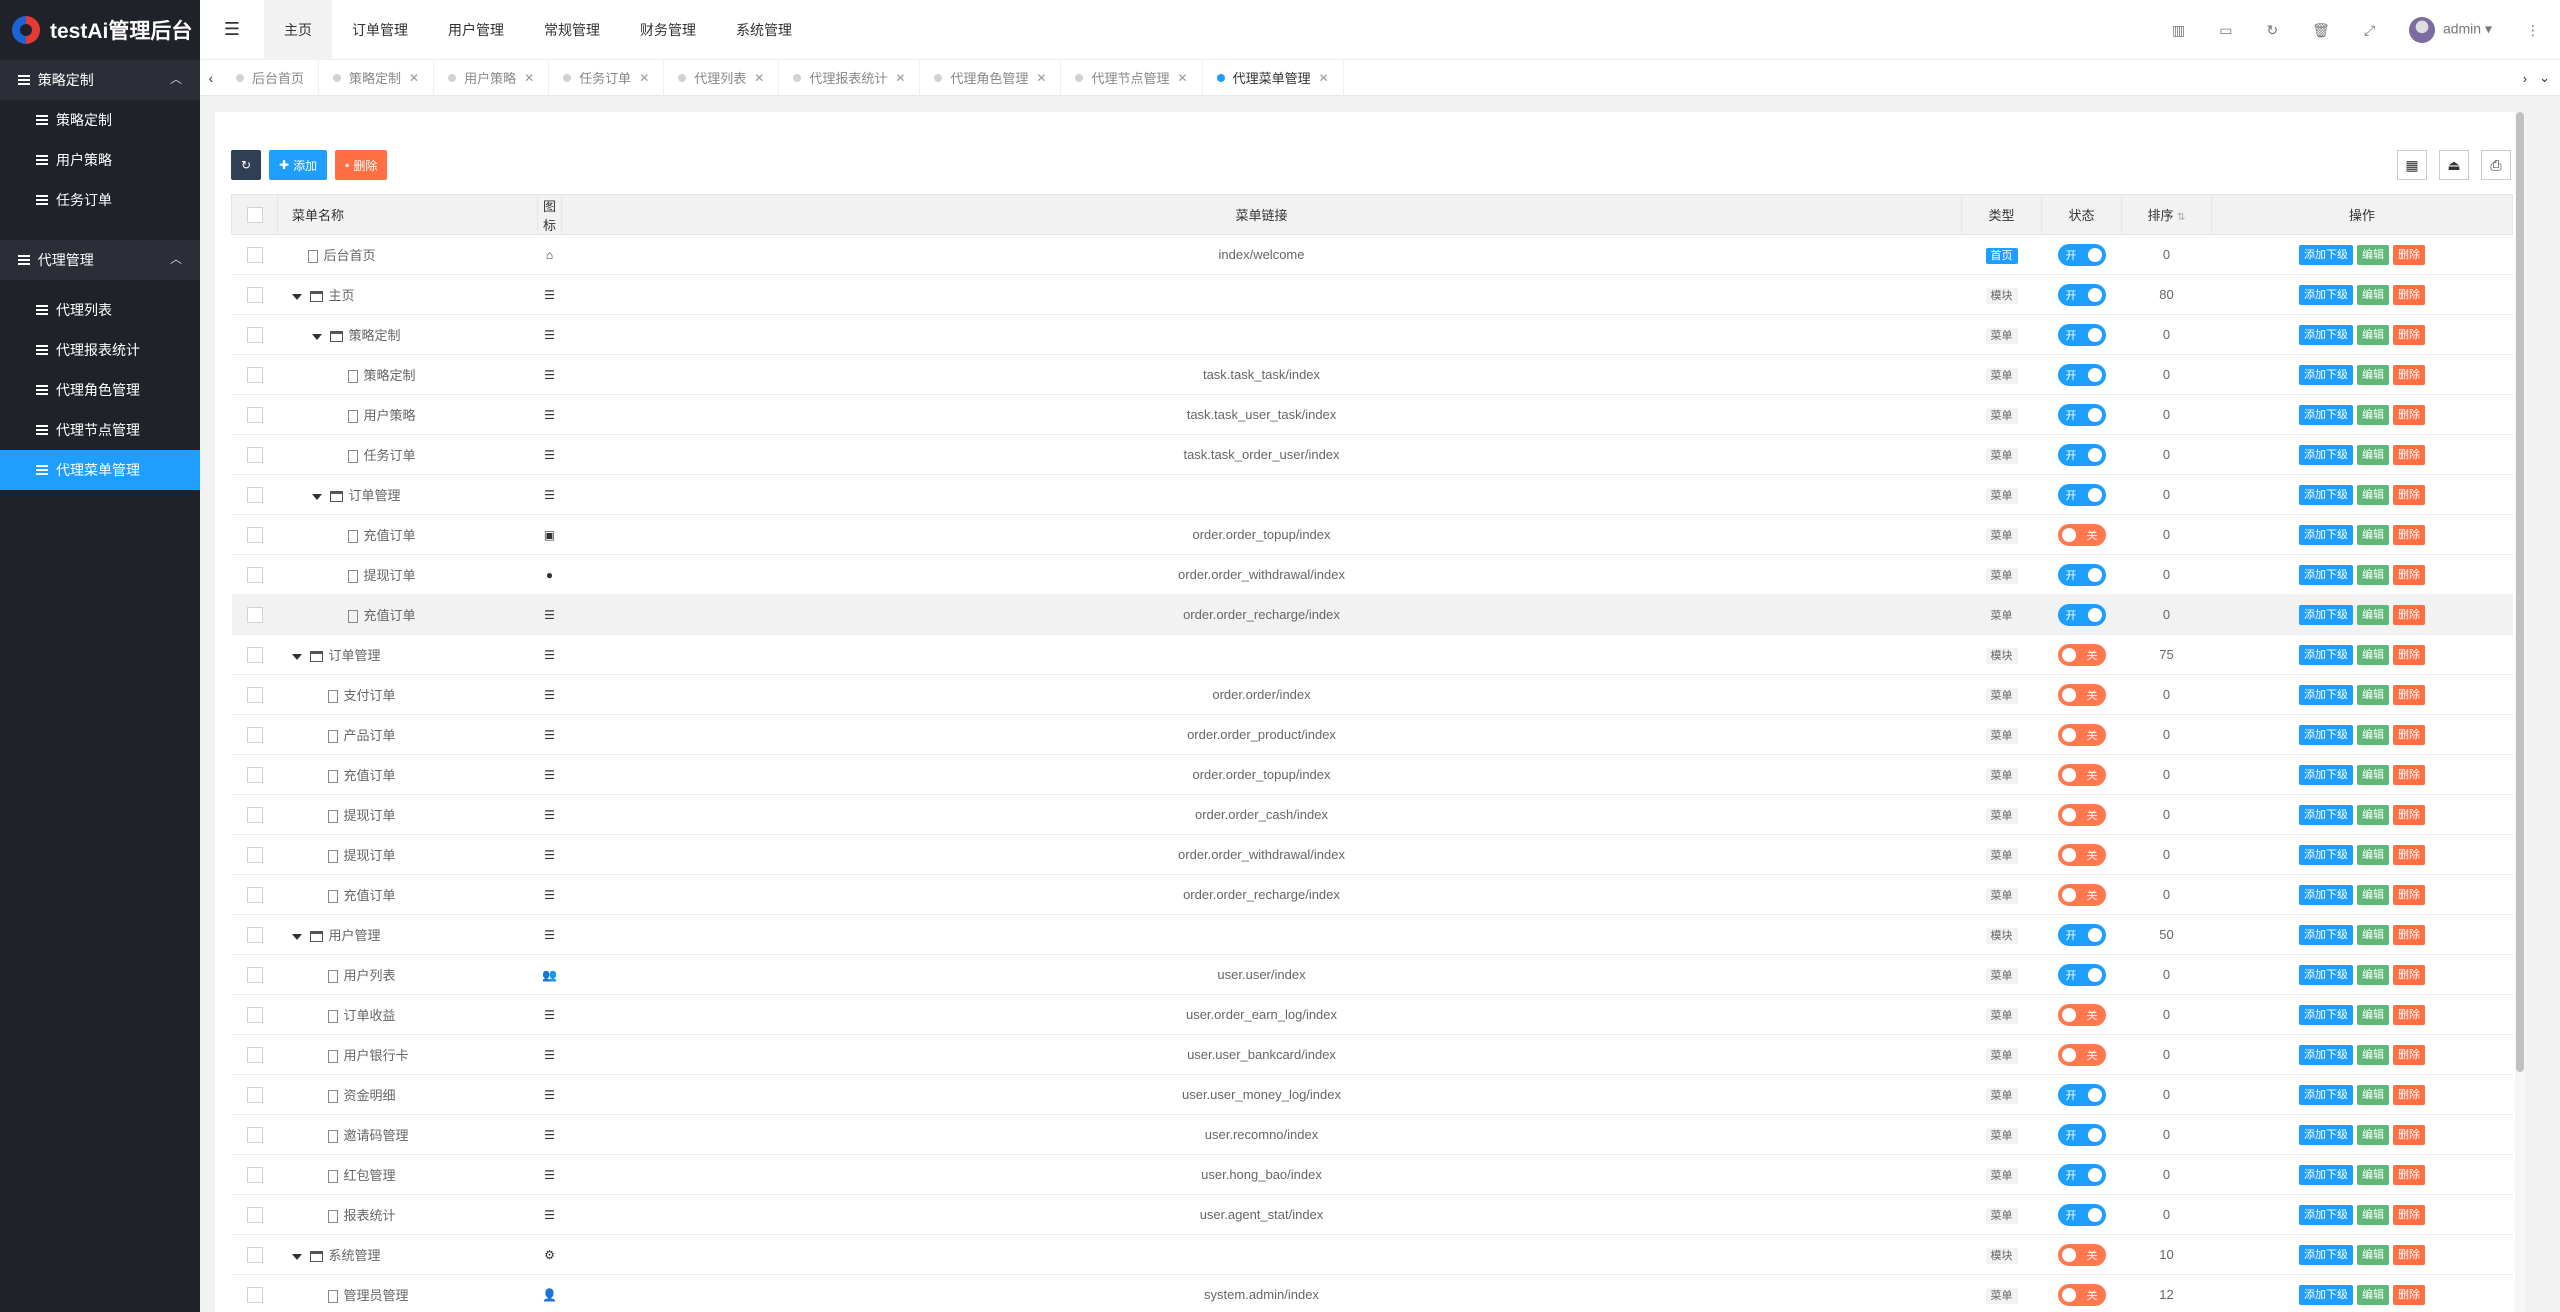  What do you see at coordinates (1273, 77) in the screenshot?
I see `tab-agent-menu: 代理菜单管理 ✕` at bounding box center [1273, 77].